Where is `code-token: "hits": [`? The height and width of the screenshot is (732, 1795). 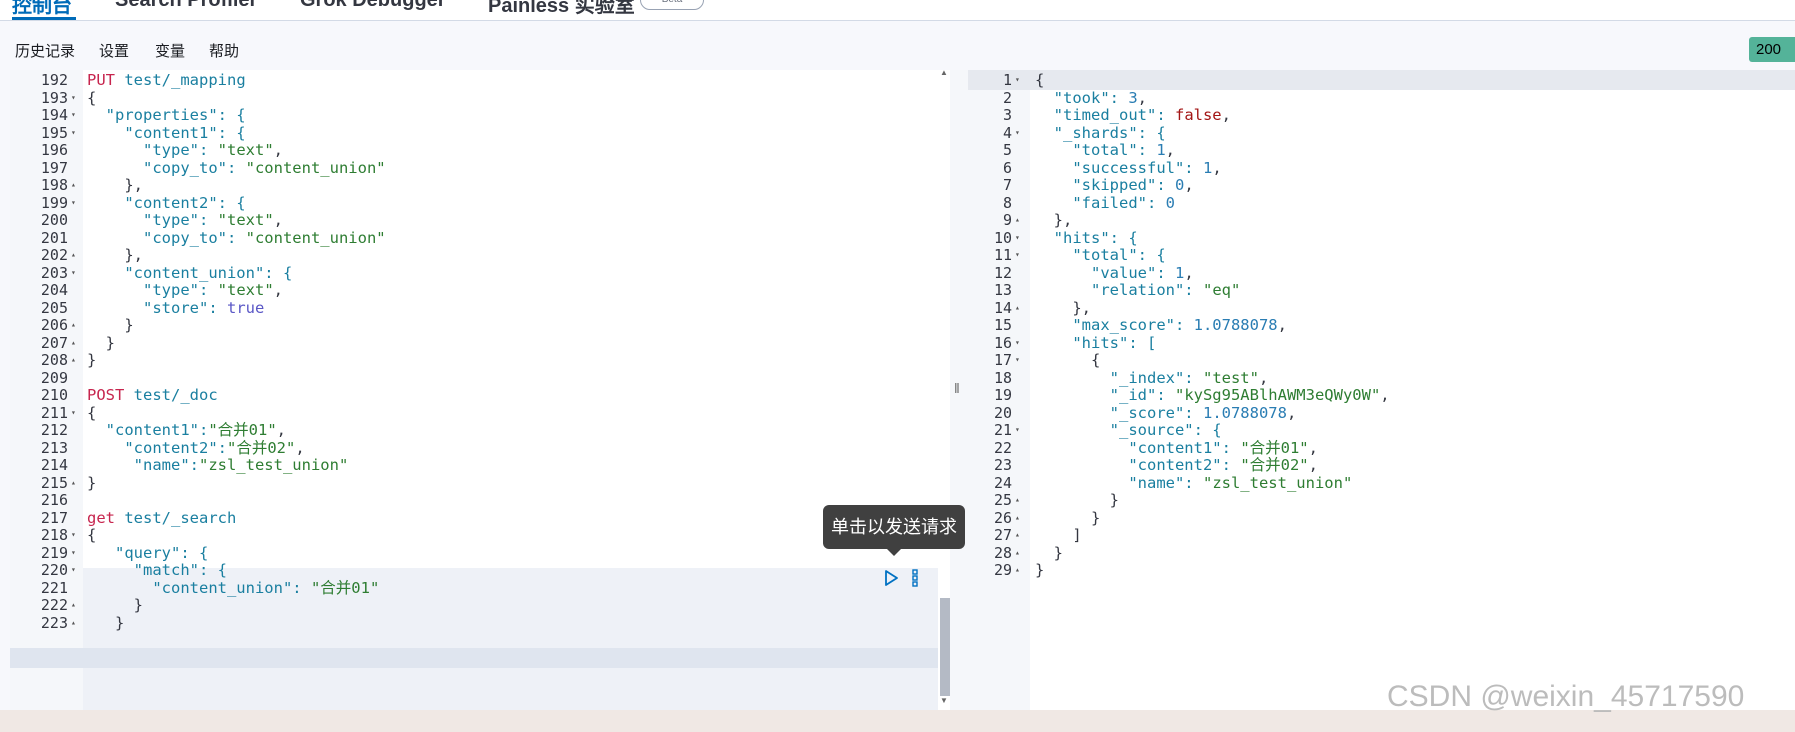
code-token: "hits": [ is located at coordinates (1096, 342).